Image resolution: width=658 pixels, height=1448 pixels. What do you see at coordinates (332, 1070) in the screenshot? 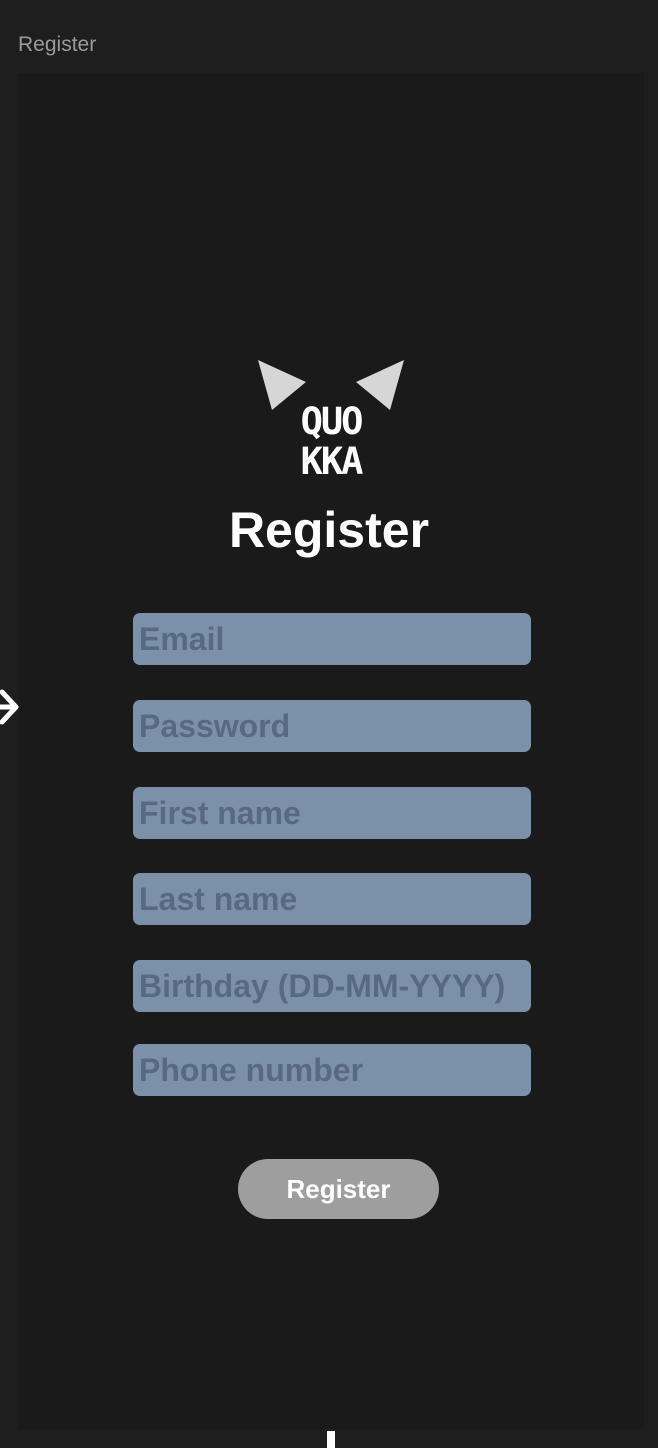
I see `phone-number-field` at bounding box center [332, 1070].